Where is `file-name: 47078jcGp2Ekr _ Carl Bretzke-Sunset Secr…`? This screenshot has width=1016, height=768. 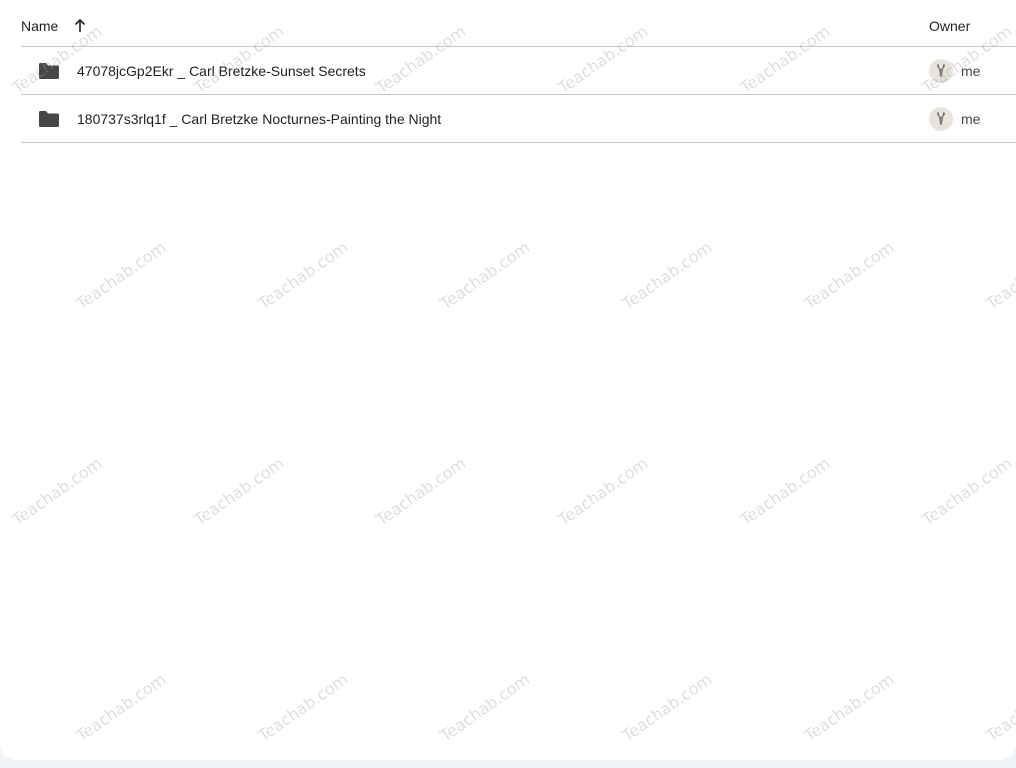
file-name: 47078jcGp2Ekr _ Carl Bretzke-Sunset Secr… is located at coordinates (221, 71).